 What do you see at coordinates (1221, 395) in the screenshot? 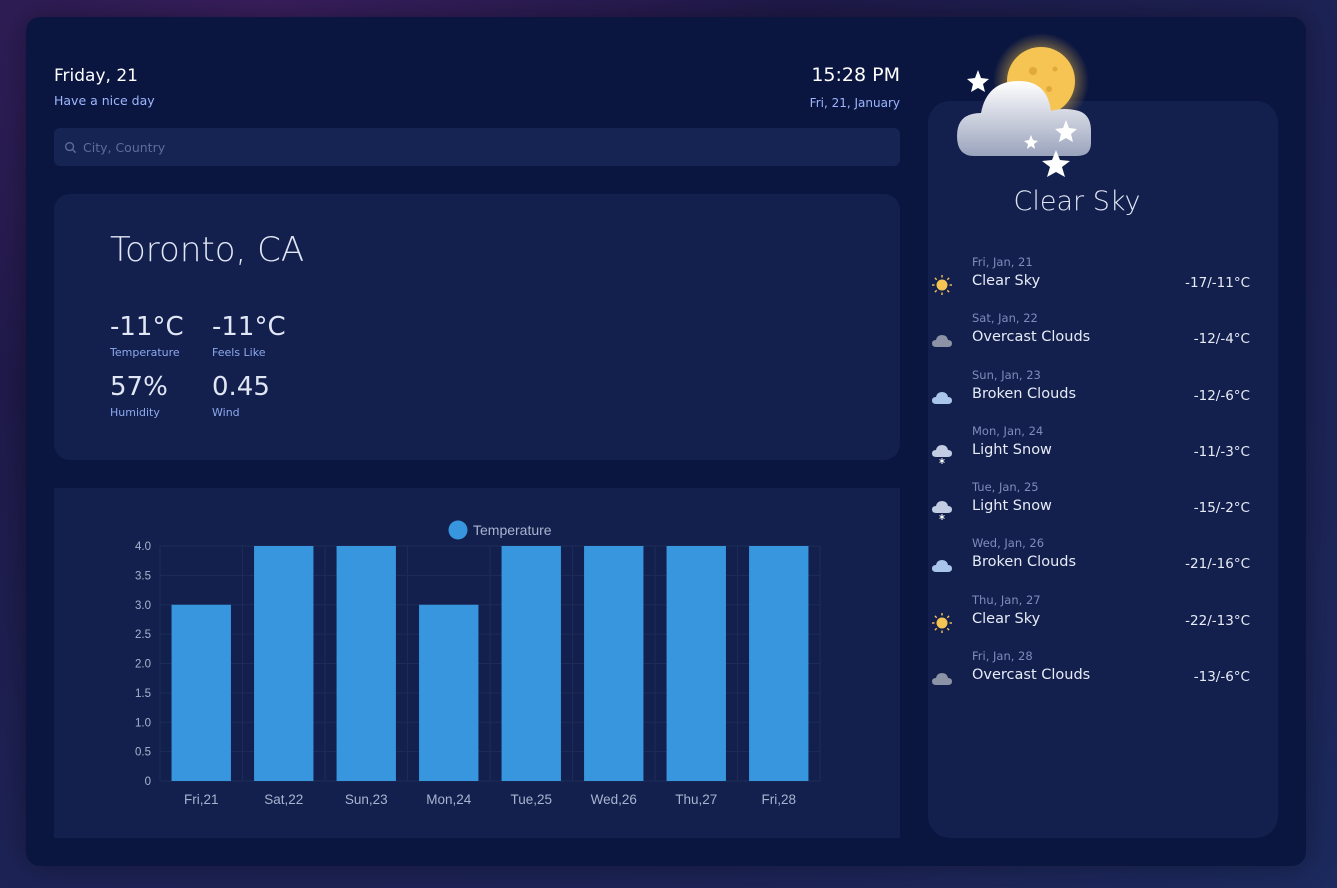
I see `forecast-temperature: -12/-6°C` at bounding box center [1221, 395].